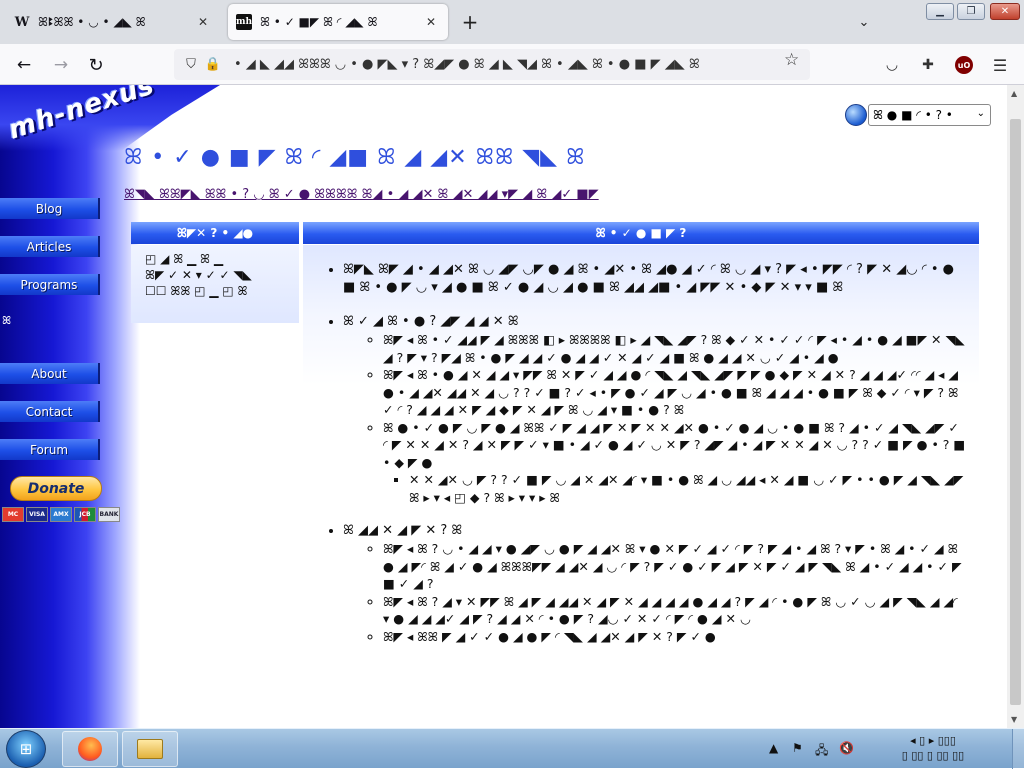  I want to click on restore-window-button: ❐, so click(971, 11).